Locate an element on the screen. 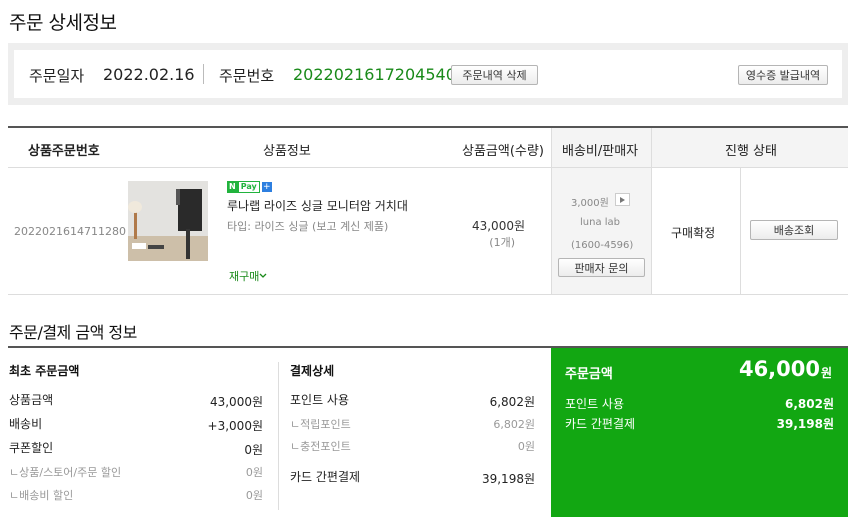 This screenshot has height=517, width=850. summary-total: 46,000 is located at coordinates (779, 369).